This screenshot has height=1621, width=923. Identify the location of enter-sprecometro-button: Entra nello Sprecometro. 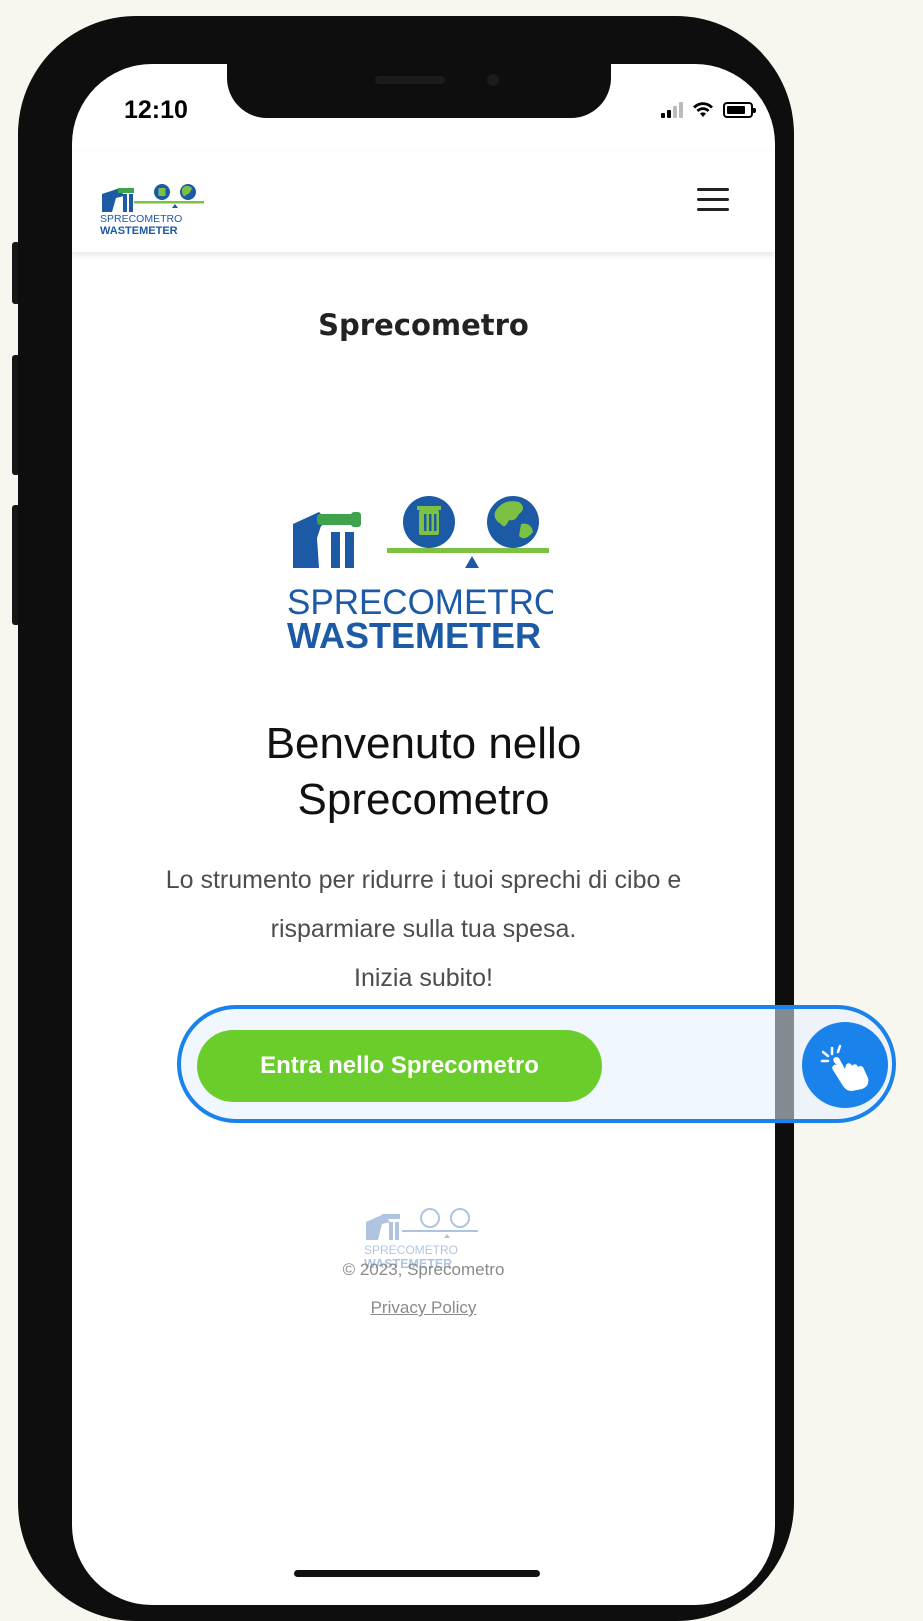
(399, 1066).